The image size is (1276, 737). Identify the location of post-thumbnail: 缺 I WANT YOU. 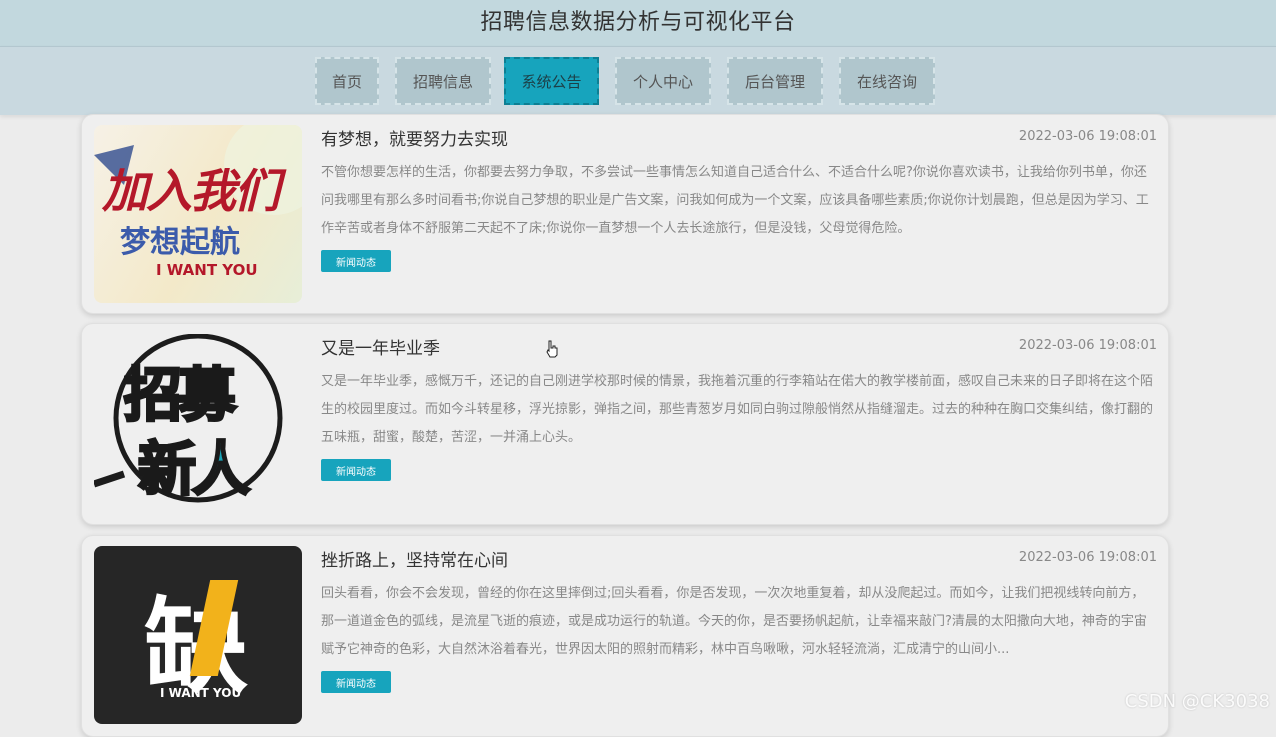
(198, 635).